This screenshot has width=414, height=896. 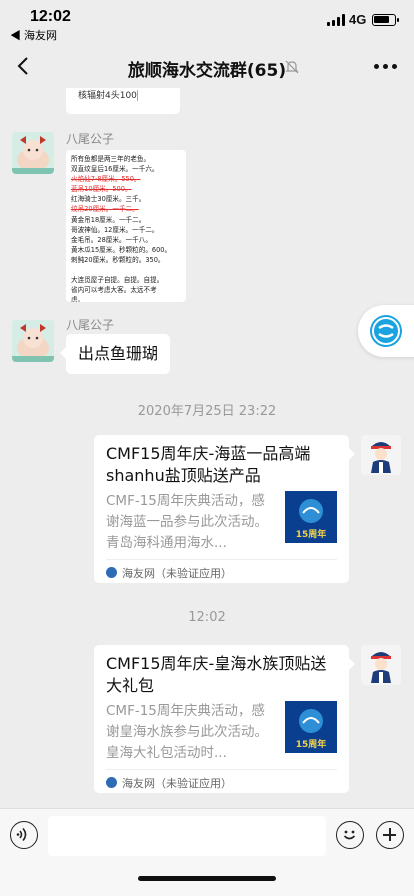 I want to click on chat-title-text: 旅顺海水交流群(65), so click(x=207, y=71).